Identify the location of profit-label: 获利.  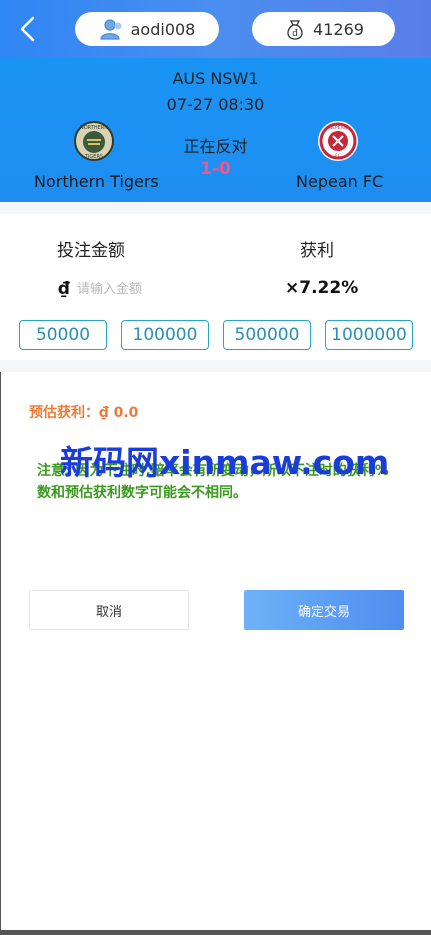
(317, 251).